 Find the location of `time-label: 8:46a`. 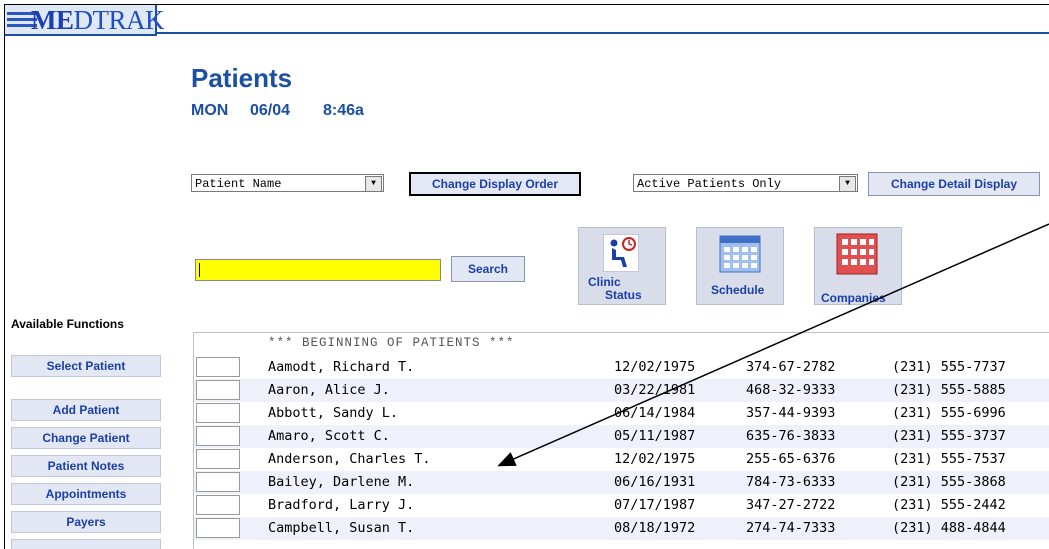

time-label: 8:46a is located at coordinates (343, 110).